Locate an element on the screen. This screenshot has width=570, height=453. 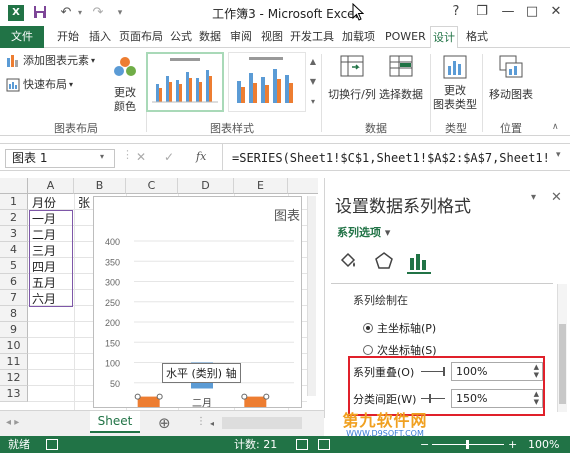
row-header-8: 8 is located at coordinates (14, 314).